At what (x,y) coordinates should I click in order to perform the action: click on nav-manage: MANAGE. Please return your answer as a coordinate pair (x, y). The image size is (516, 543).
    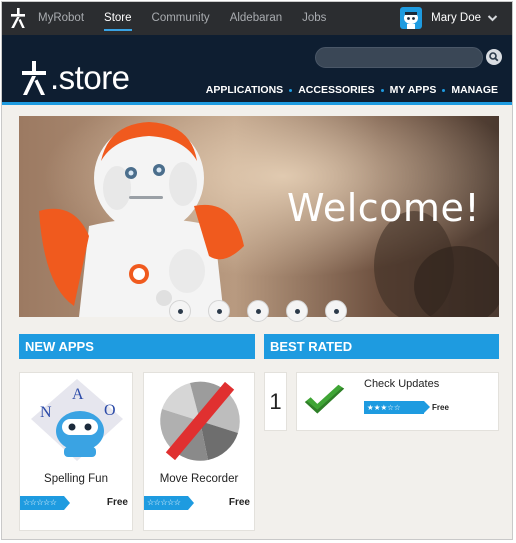
    Looking at the image, I should click on (474, 90).